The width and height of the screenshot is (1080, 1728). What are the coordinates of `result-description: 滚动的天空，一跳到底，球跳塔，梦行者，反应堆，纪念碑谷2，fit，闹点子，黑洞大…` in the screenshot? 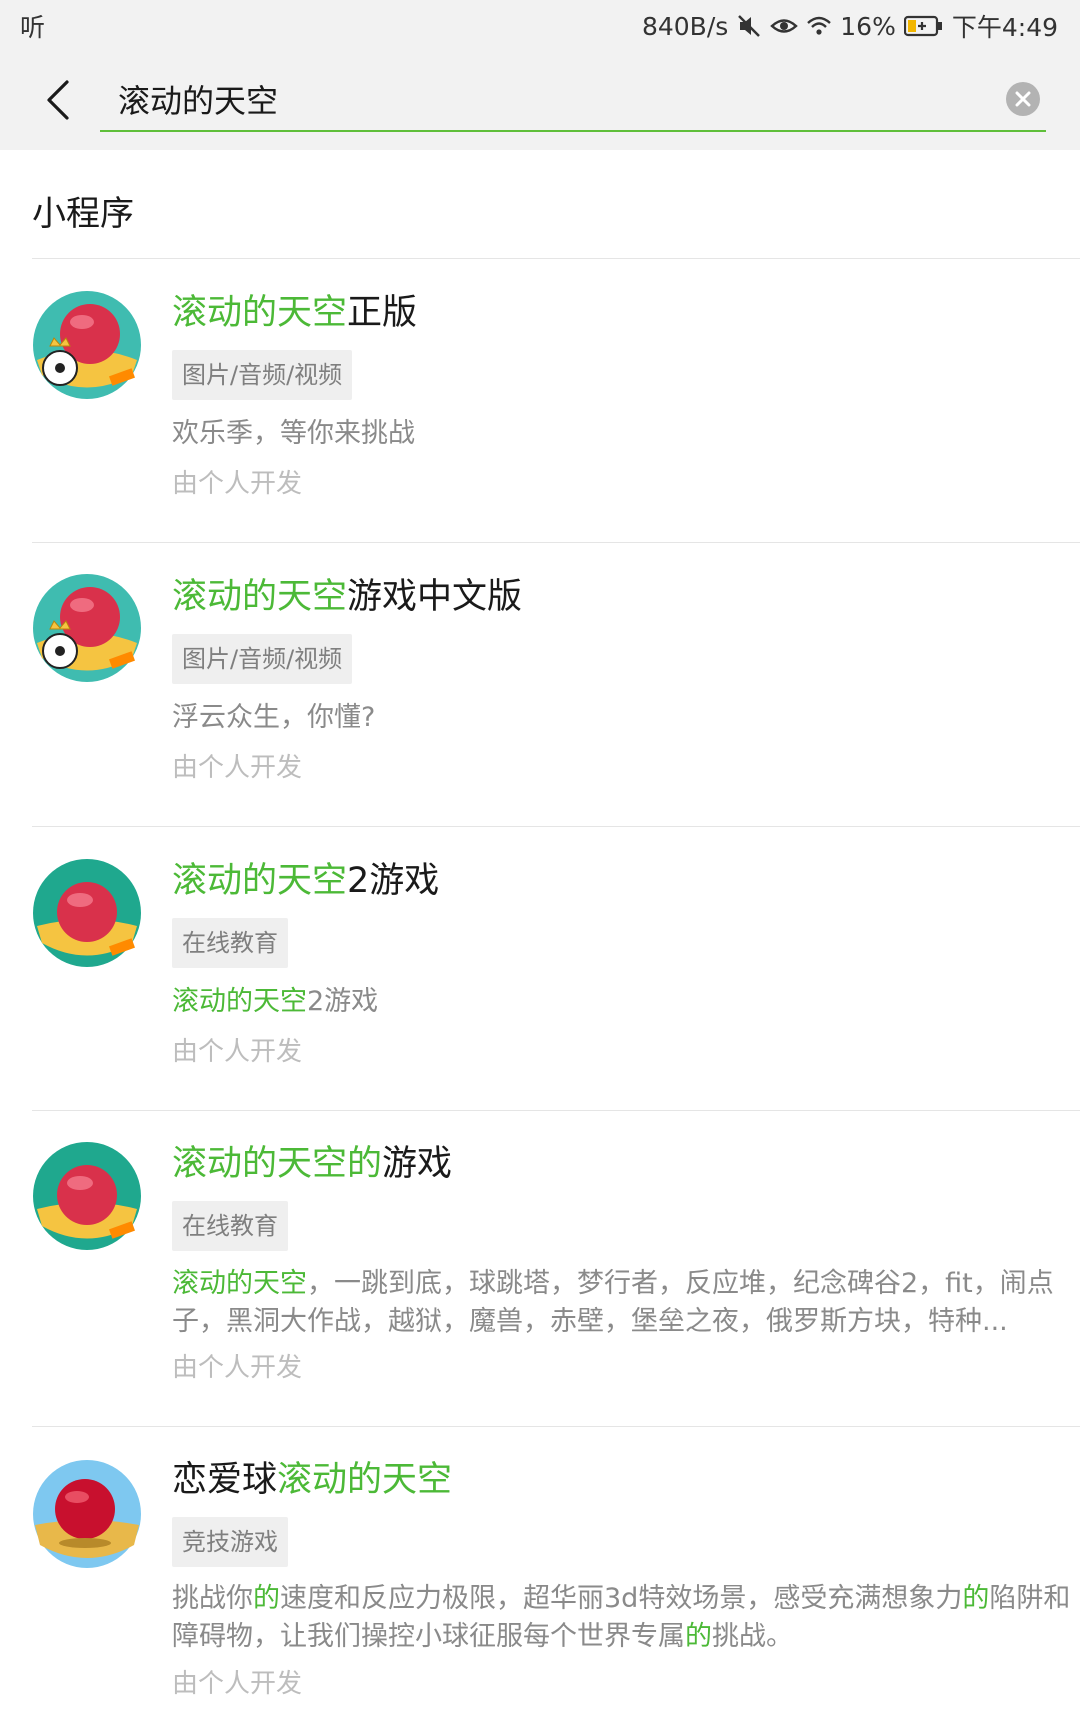 It's located at (613, 1302).